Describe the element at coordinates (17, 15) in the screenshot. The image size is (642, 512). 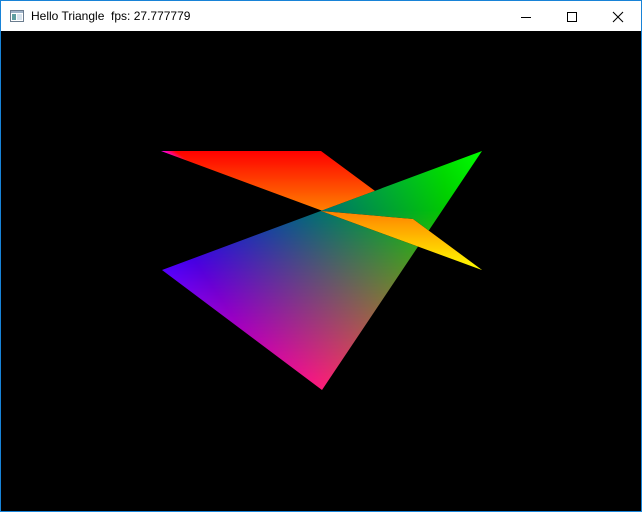
I see `application-window-icon` at that location.